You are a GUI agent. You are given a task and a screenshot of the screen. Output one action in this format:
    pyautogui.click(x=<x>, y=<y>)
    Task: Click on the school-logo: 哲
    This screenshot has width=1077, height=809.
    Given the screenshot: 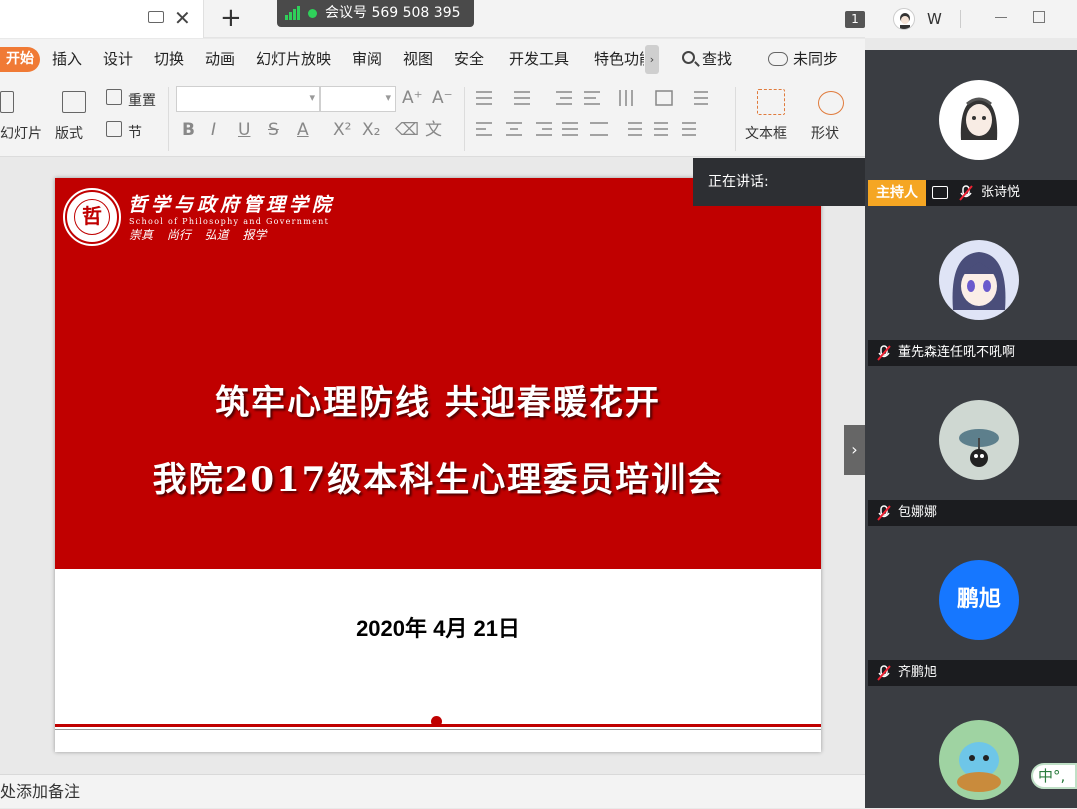 What is the action you would take?
    pyautogui.click(x=92, y=217)
    